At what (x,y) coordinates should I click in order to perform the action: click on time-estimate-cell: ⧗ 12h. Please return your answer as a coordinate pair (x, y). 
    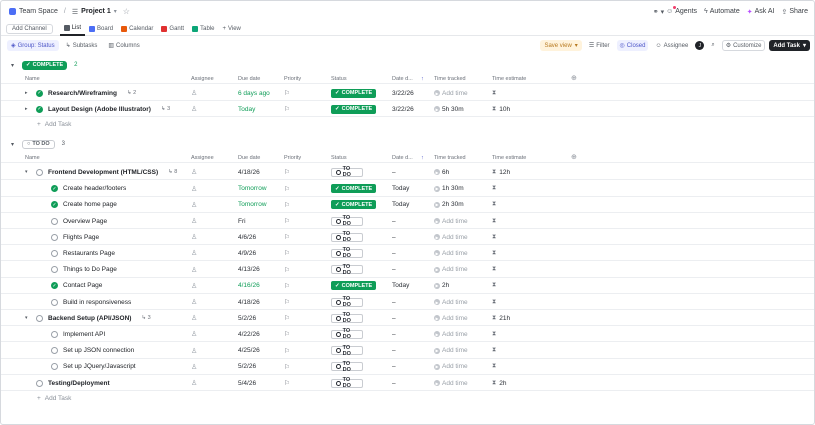
    Looking at the image, I should click on (501, 172).